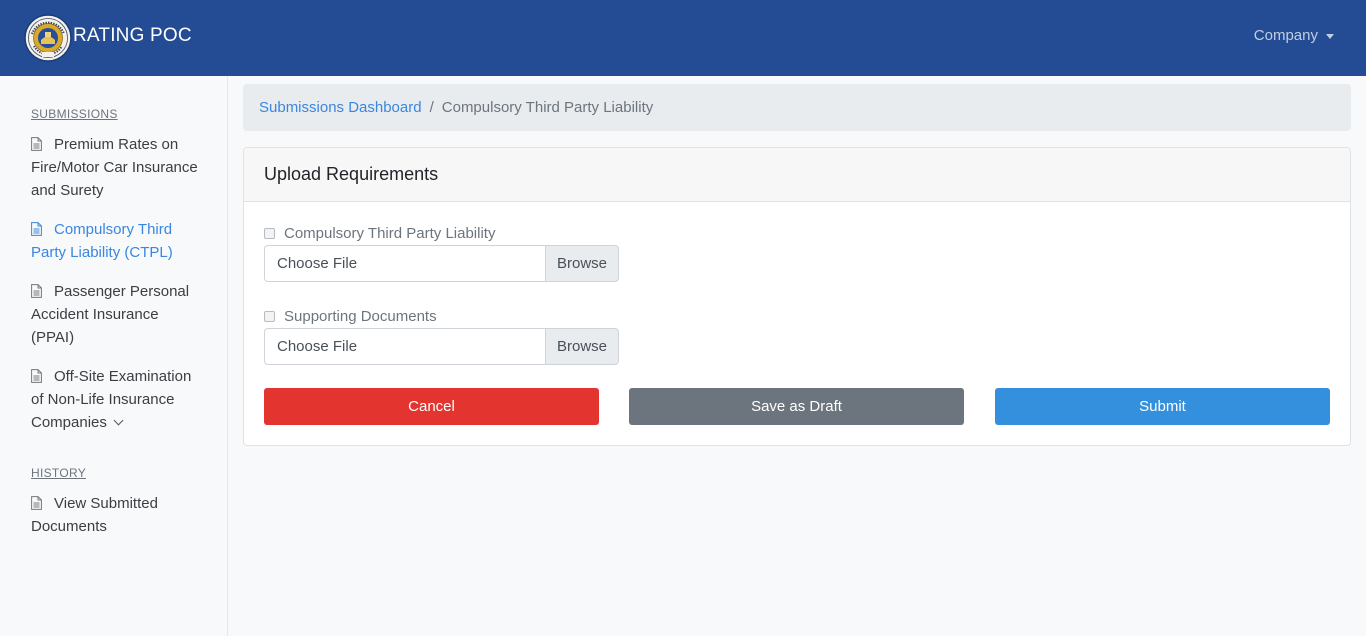 The width and height of the screenshot is (1366, 636). I want to click on sidebar-item-ctpl: Compulsory Third Party Liability (CTPL), so click(116, 241).